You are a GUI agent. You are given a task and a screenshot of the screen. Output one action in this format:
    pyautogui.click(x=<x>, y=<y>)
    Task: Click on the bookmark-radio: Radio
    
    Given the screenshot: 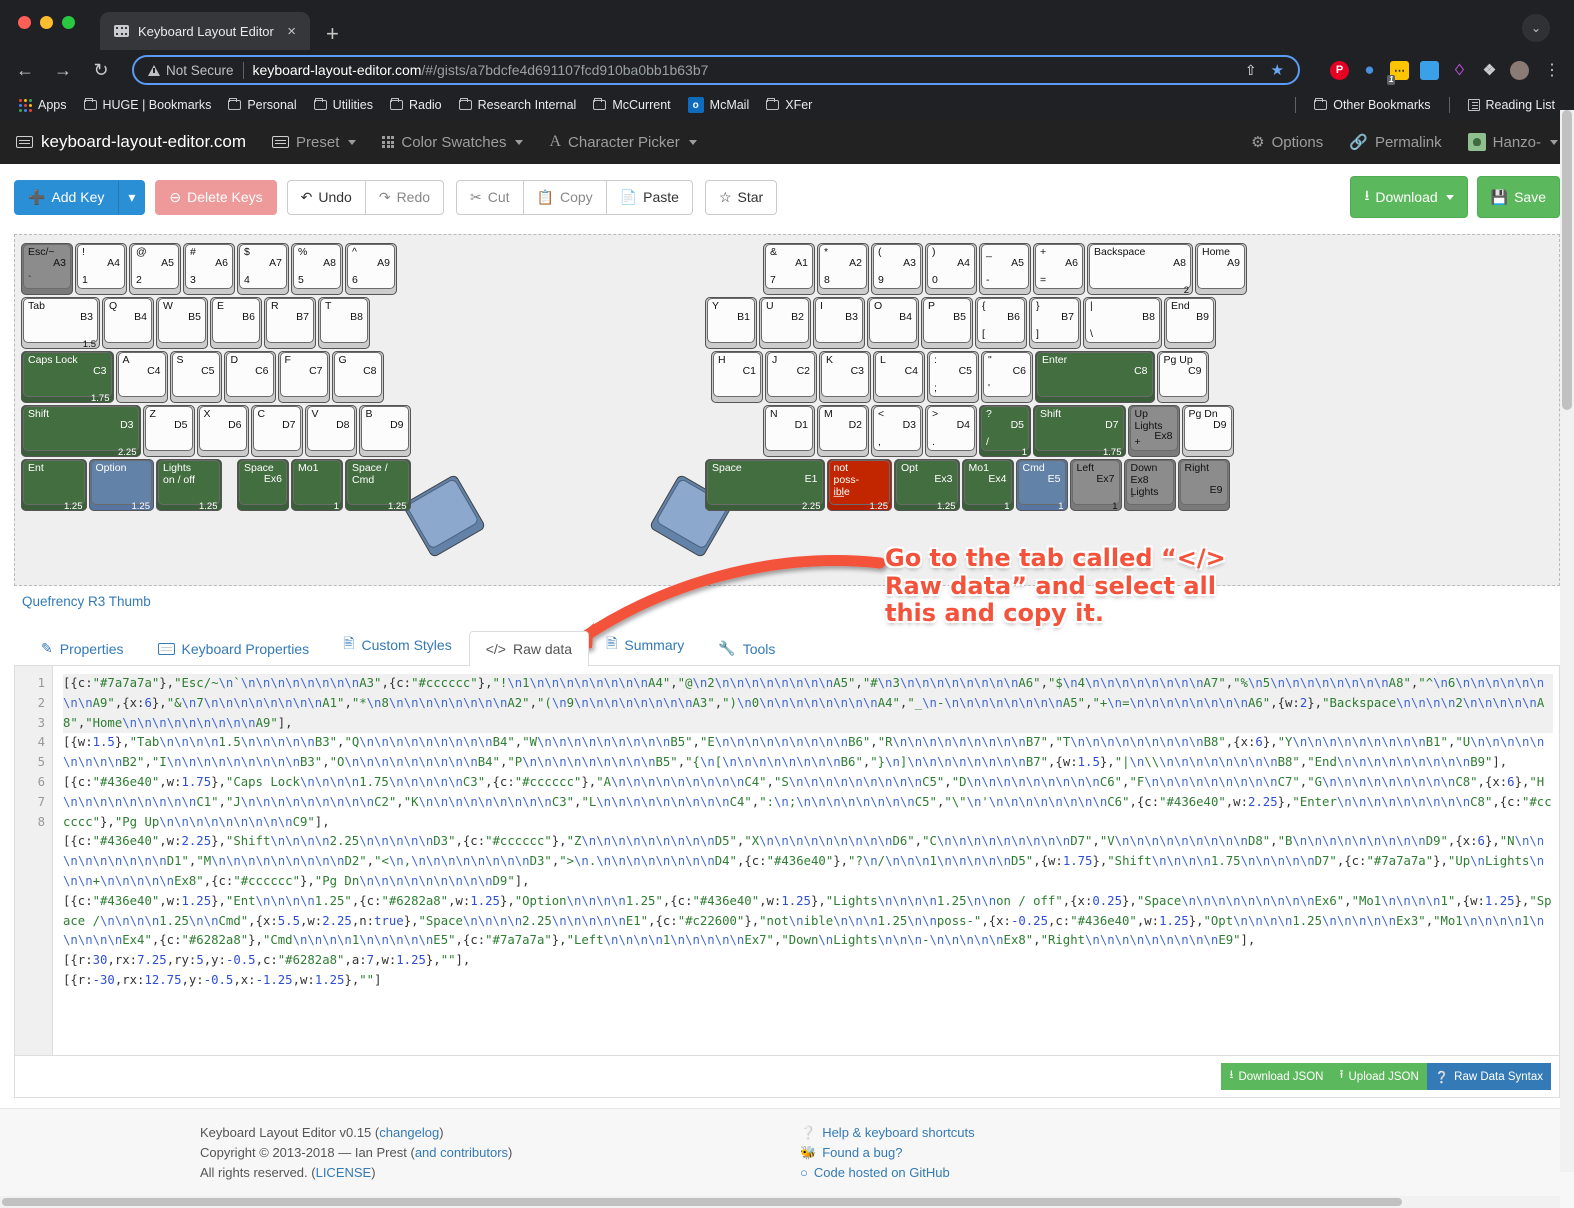 What is the action you would take?
    pyautogui.click(x=416, y=105)
    